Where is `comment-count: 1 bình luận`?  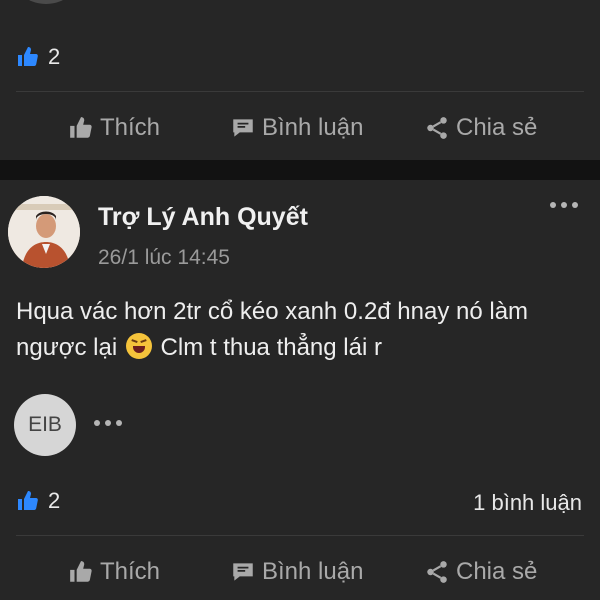 comment-count: 1 bình luận is located at coordinates (527, 503).